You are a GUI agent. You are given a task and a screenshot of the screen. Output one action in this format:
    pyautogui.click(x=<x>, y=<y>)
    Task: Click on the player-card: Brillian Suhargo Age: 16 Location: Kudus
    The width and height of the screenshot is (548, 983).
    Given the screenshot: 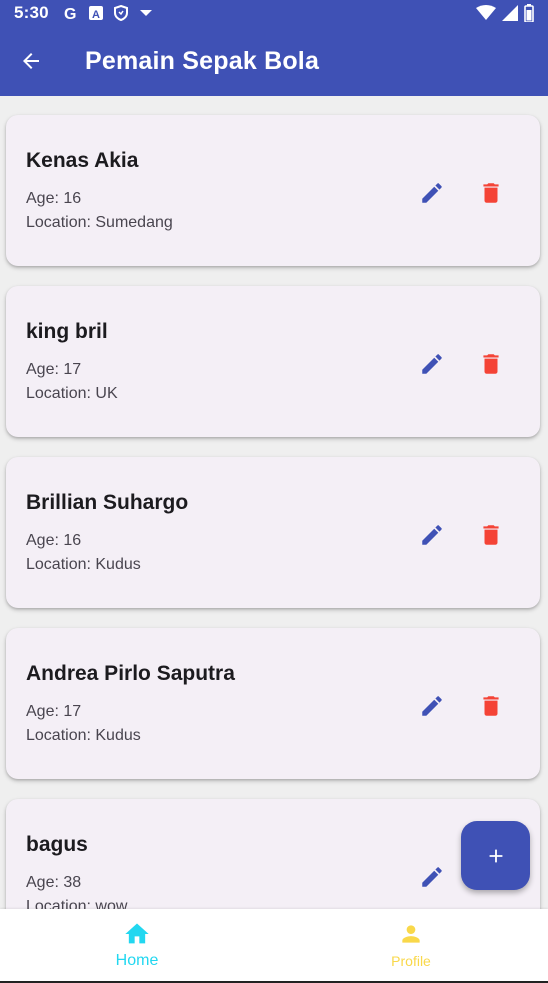 What is the action you would take?
    pyautogui.click(x=273, y=532)
    